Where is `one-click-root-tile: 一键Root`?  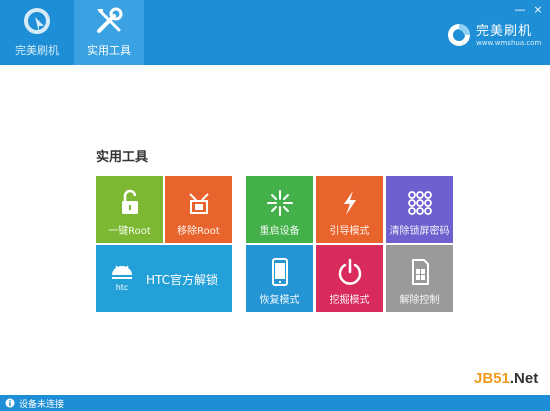
one-click-root-tile: 一键Root is located at coordinates (129, 209).